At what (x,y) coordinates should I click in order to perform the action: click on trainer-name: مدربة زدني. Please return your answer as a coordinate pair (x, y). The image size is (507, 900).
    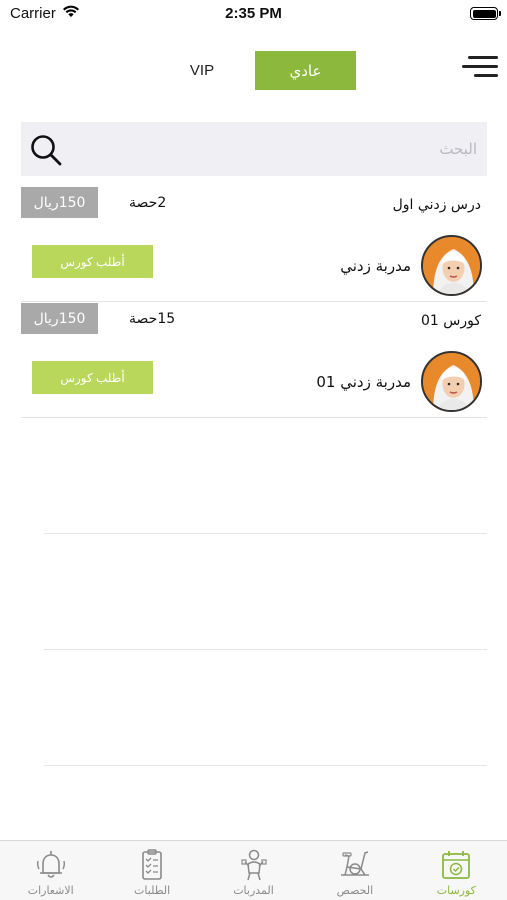
    Looking at the image, I should click on (375, 266).